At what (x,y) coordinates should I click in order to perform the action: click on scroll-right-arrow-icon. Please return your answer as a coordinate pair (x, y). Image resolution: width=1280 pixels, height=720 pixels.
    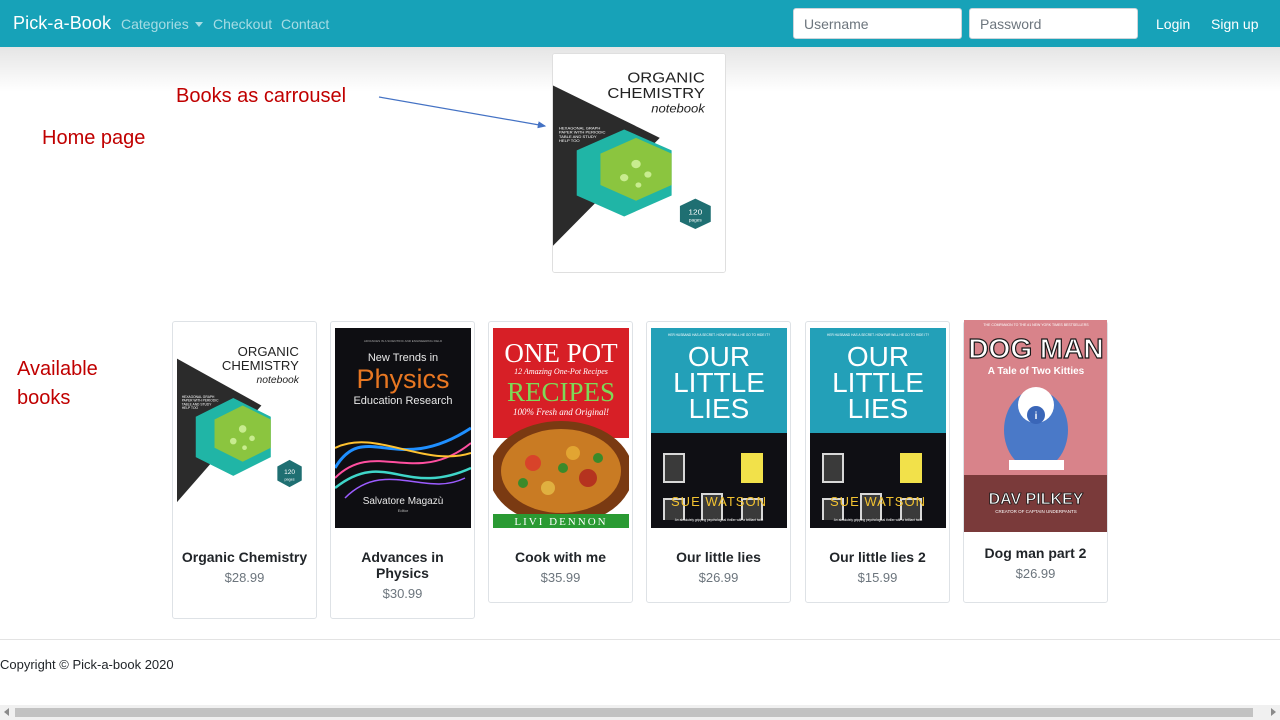
    Looking at the image, I should click on (1273, 712).